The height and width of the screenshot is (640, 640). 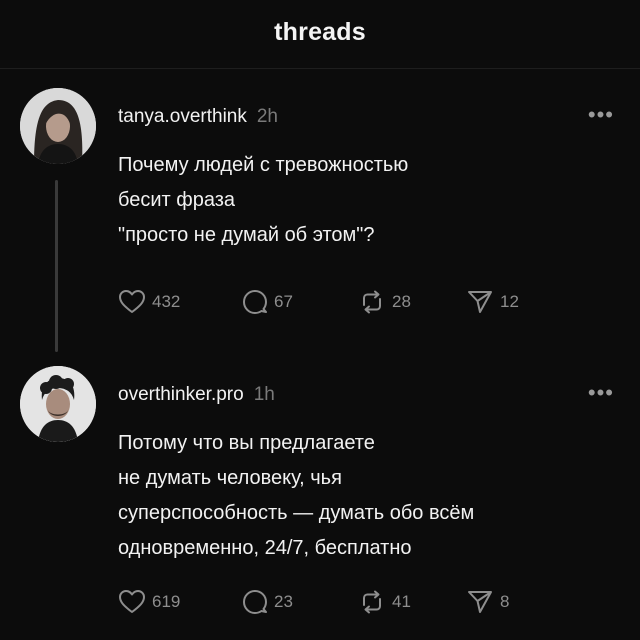 I want to click on repost-button: 41, so click(x=384, y=602).